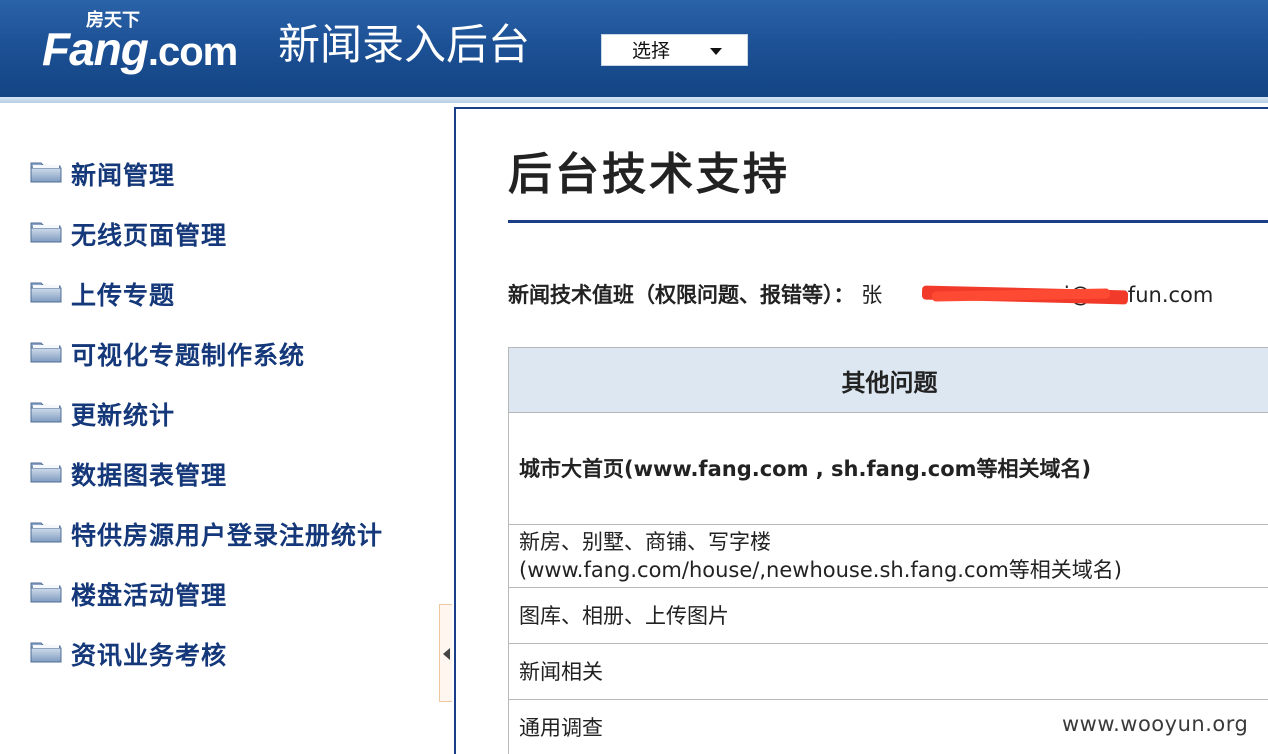  I want to click on sidebar-item-label: 楼盘活动管理, so click(149, 595).